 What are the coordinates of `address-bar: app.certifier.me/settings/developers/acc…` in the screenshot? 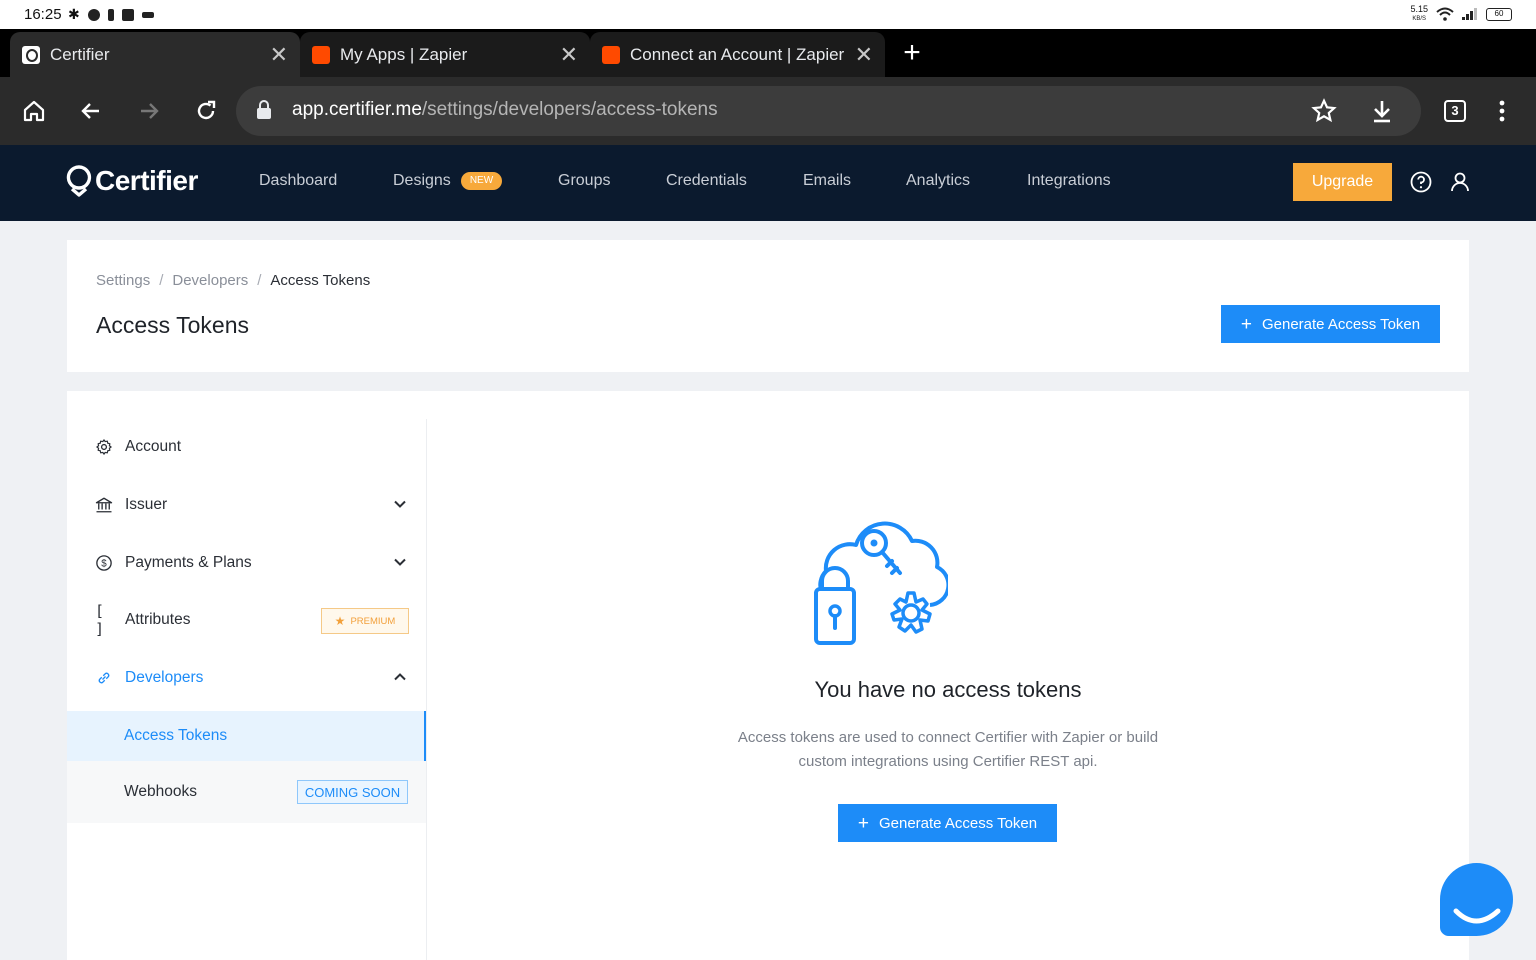 It's located at (828, 111).